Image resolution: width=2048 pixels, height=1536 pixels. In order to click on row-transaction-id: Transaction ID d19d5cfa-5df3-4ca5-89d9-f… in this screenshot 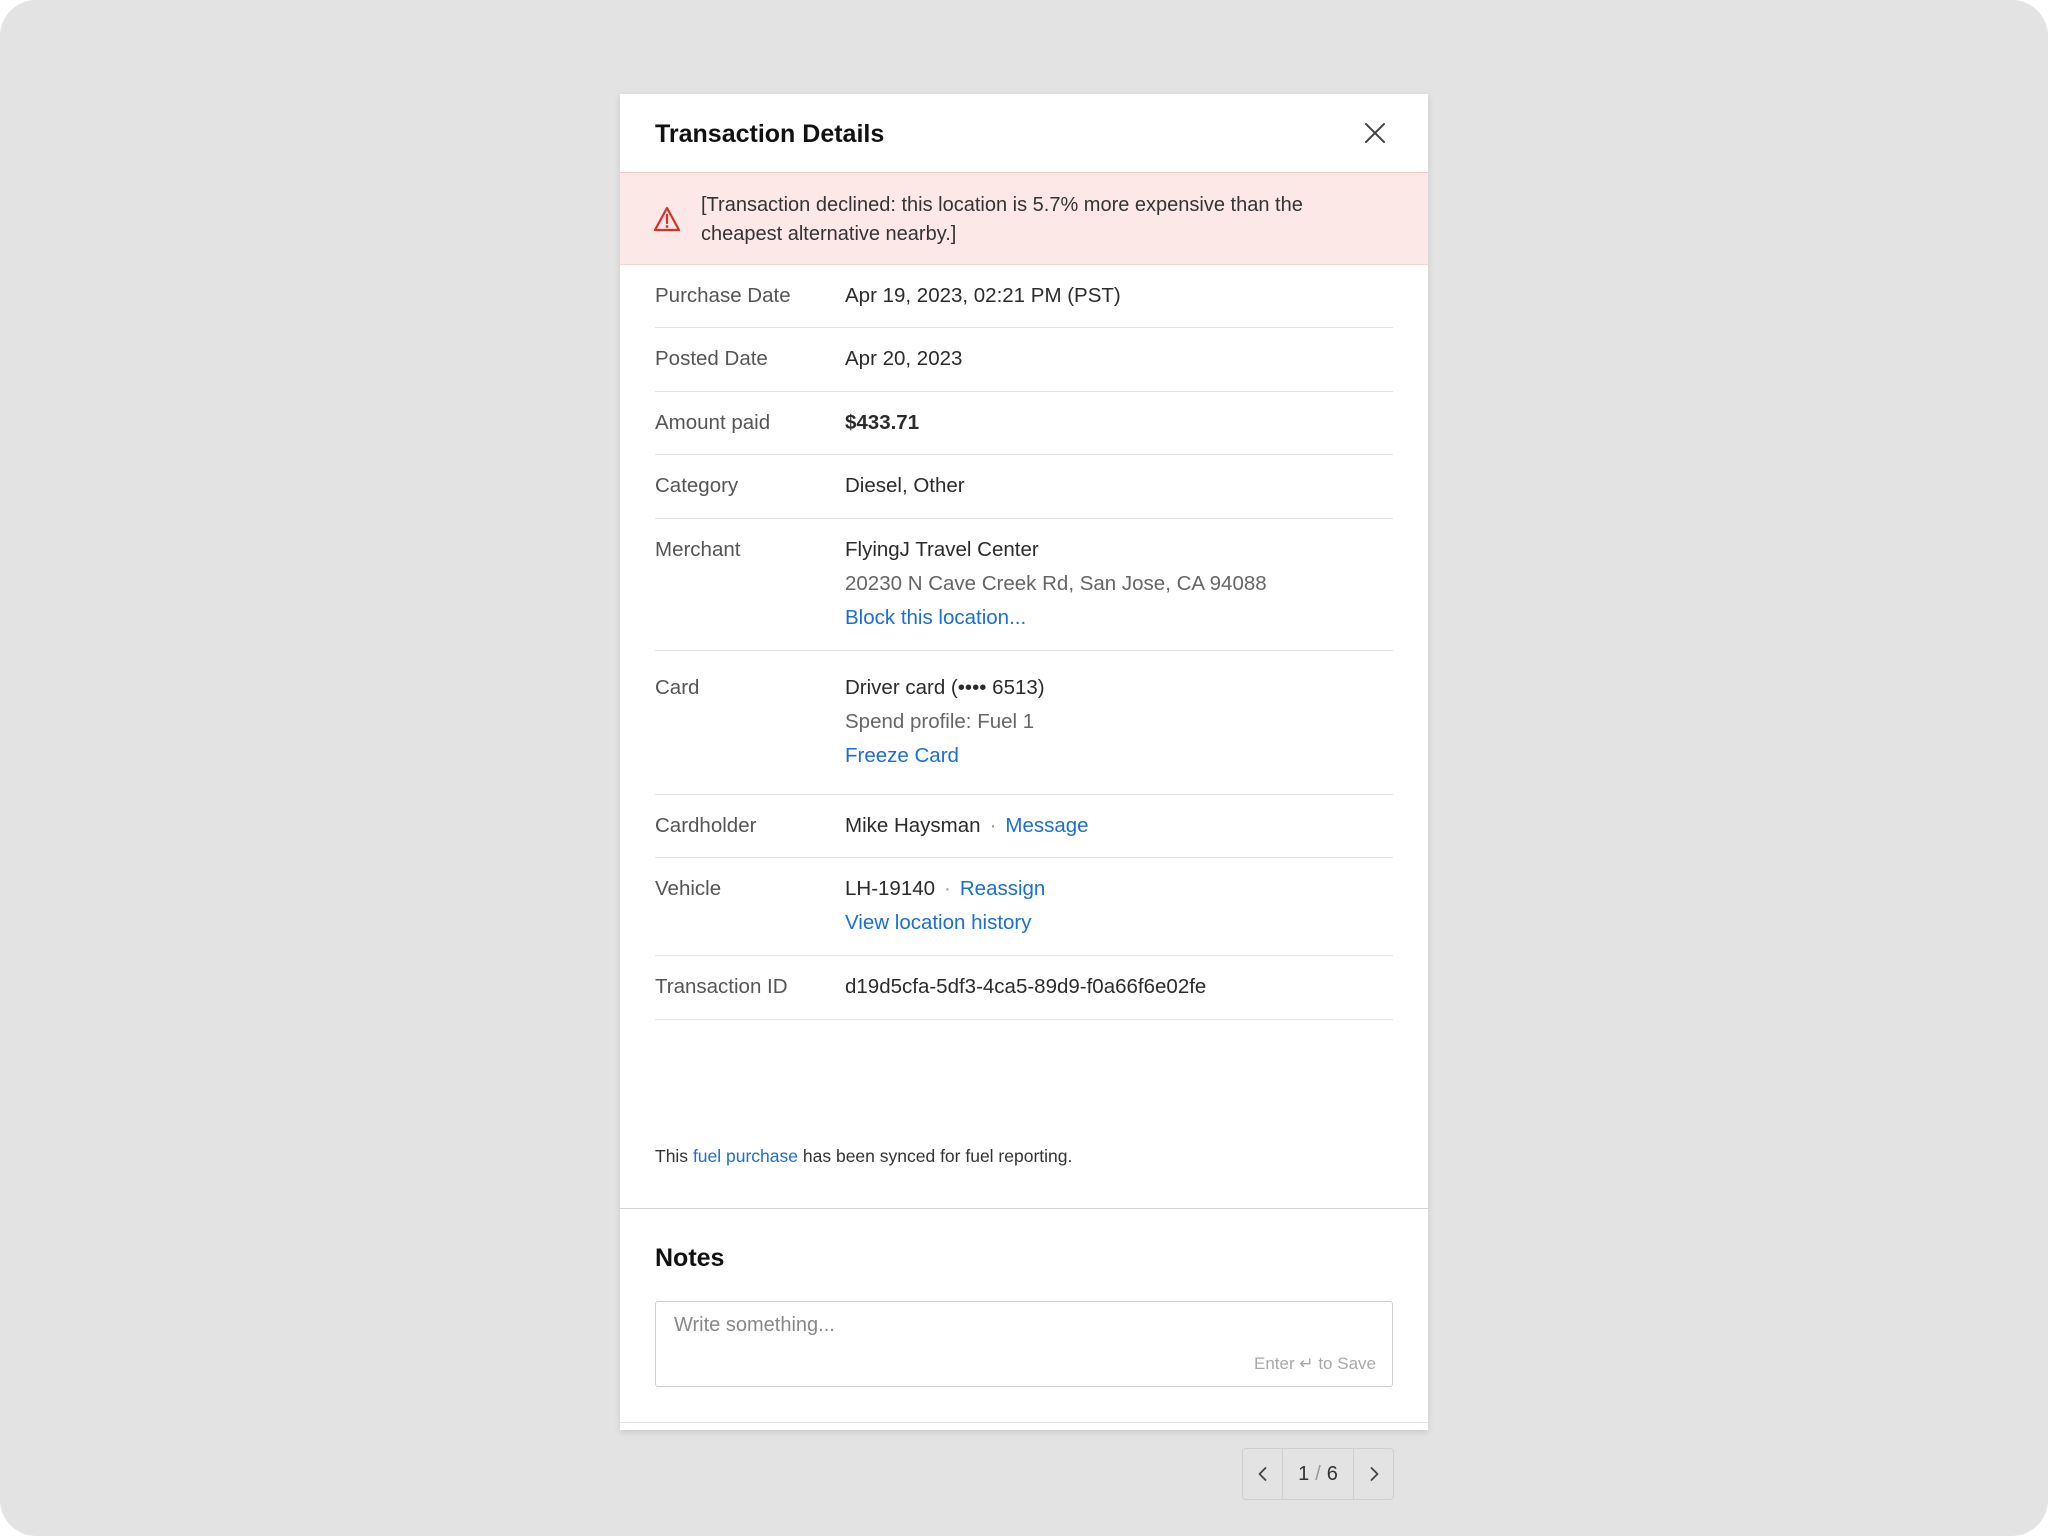, I will do `click(1024, 988)`.